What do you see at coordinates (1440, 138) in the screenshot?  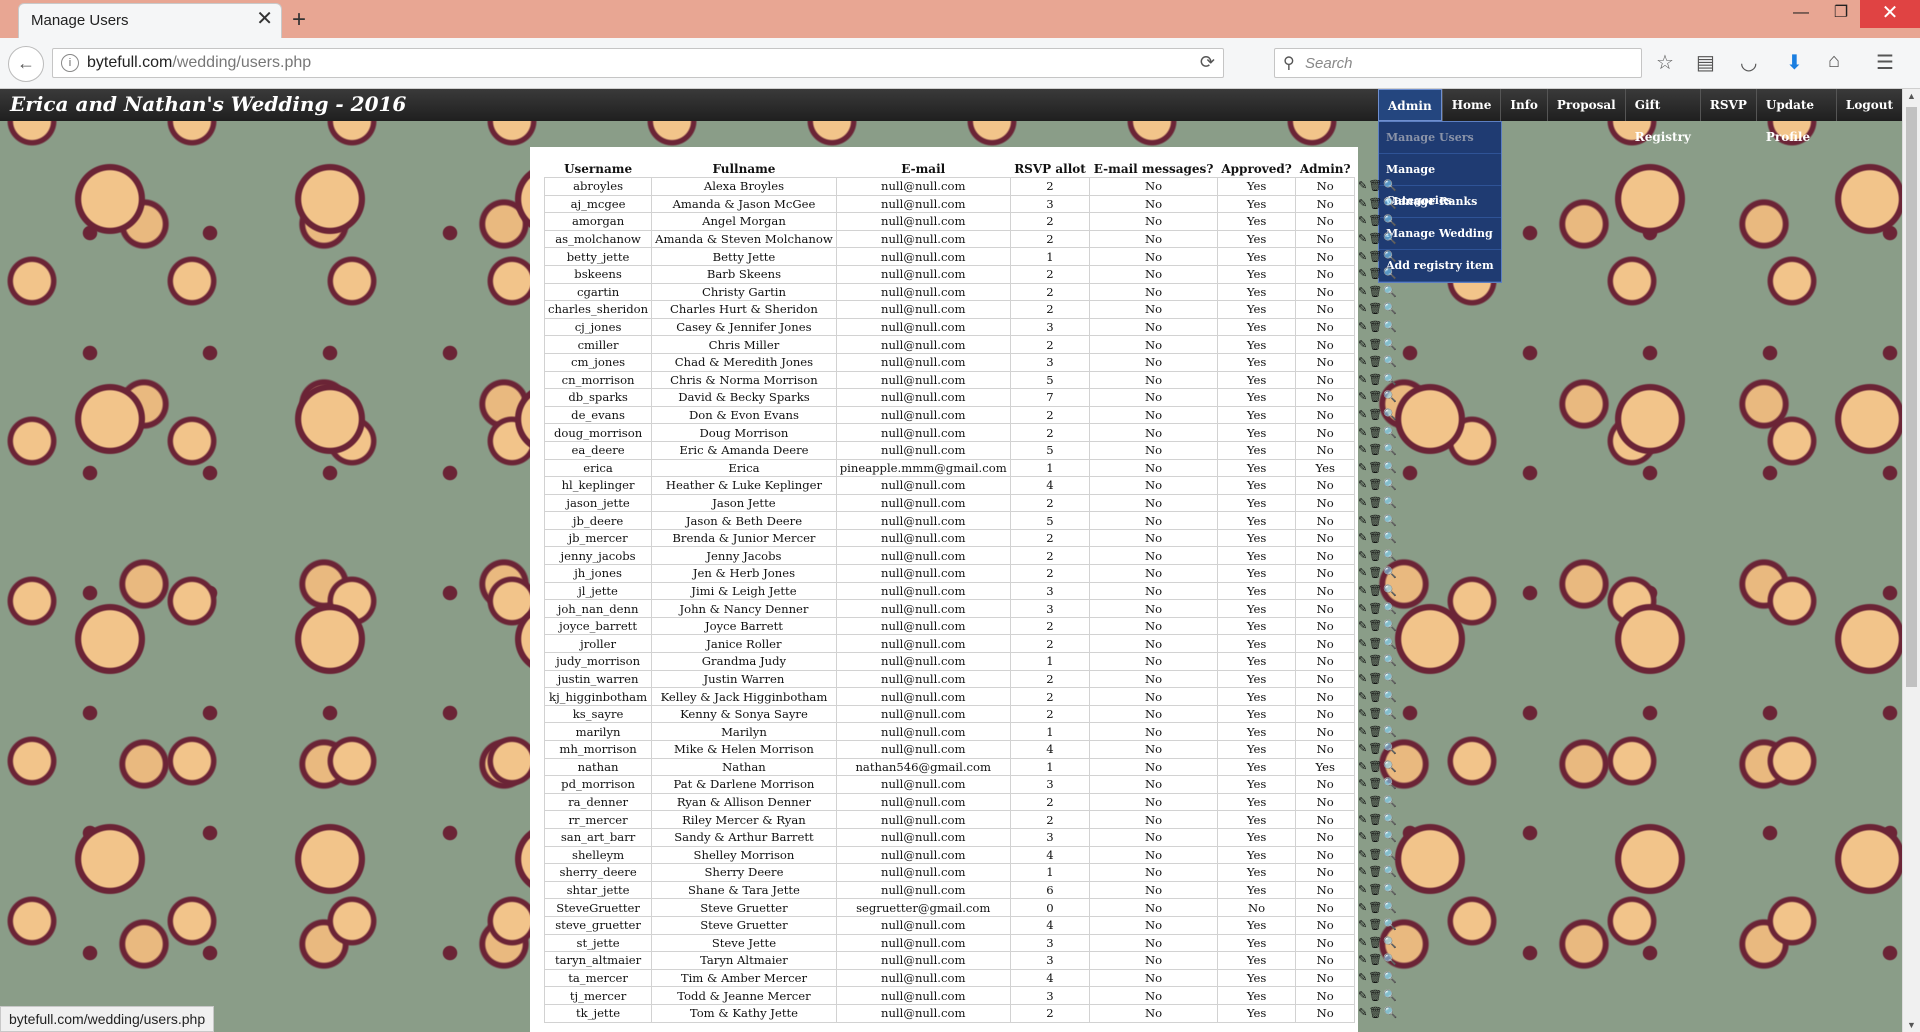 I see `admin-menu-manage-users: Manage Users` at bounding box center [1440, 138].